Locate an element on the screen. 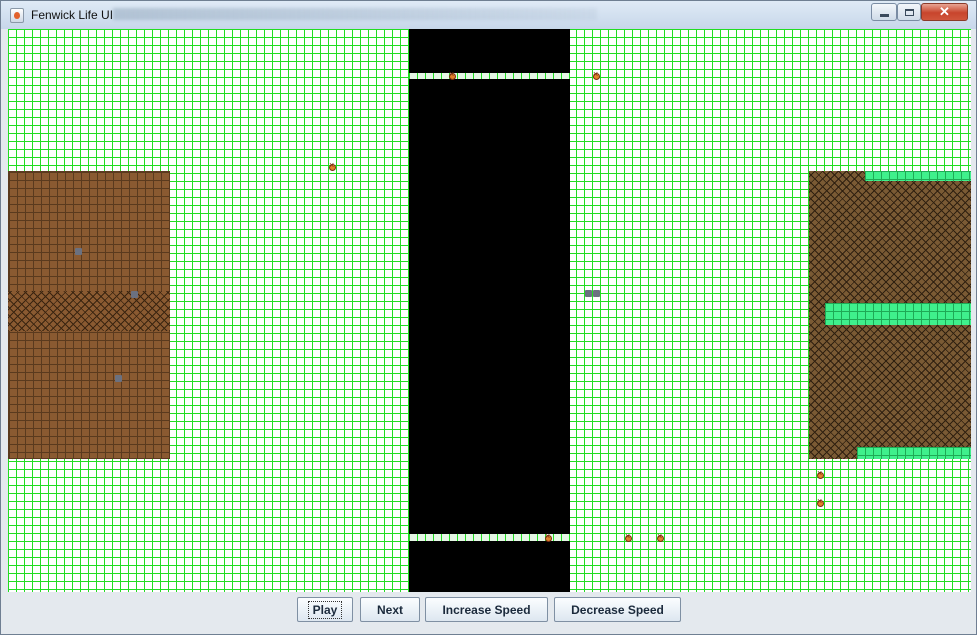  close-button: ✕ is located at coordinates (944, 12).